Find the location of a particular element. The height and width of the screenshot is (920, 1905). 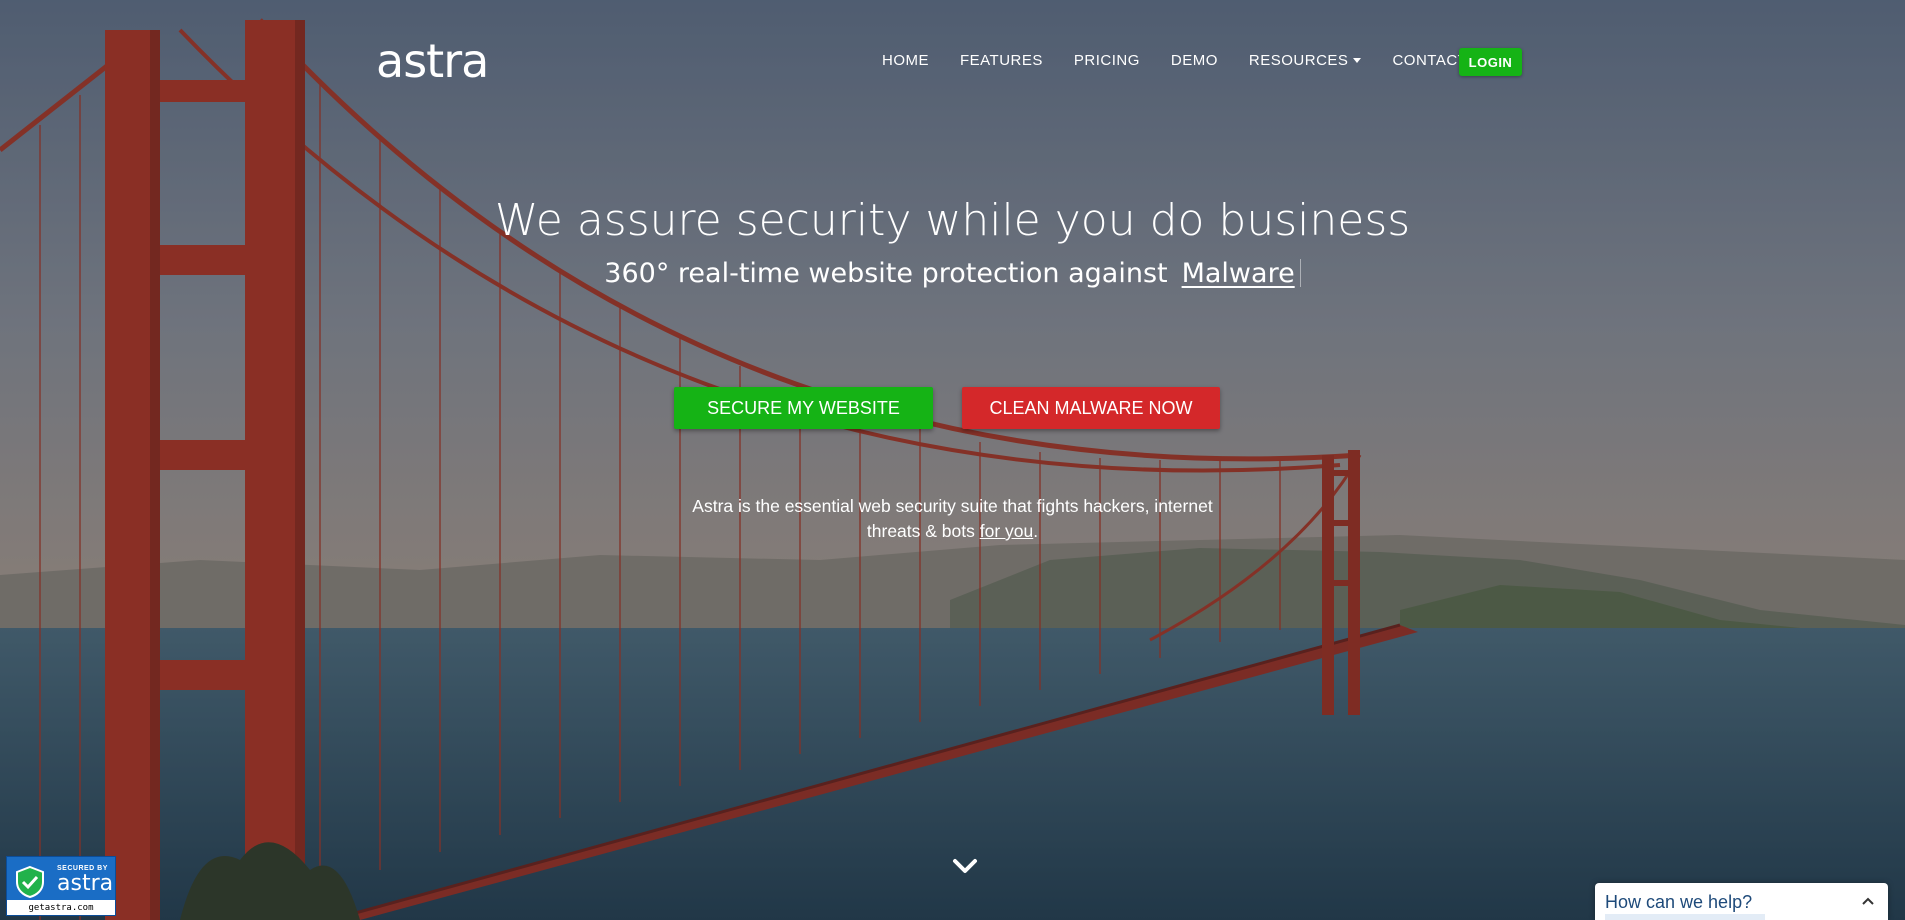

secure-my-website-button: SECURE MY WEBSITE is located at coordinates (803, 408).